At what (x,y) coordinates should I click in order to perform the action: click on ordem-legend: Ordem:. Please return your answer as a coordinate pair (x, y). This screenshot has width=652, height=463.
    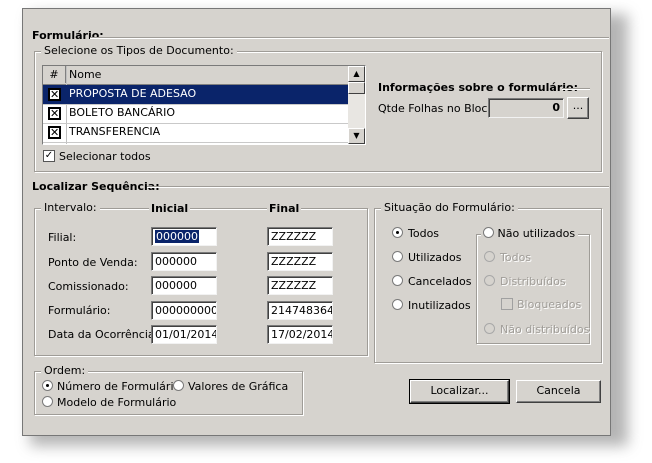
    Looking at the image, I should click on (65, 370).